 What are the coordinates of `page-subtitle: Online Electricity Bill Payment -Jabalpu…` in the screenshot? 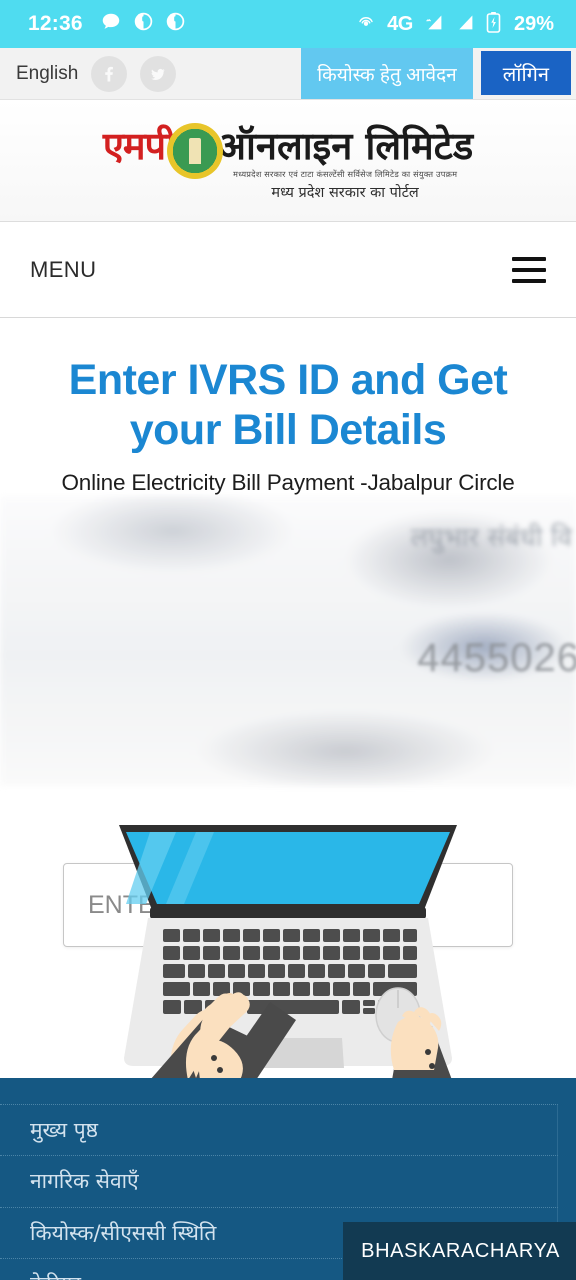 It's located at (288, 482).